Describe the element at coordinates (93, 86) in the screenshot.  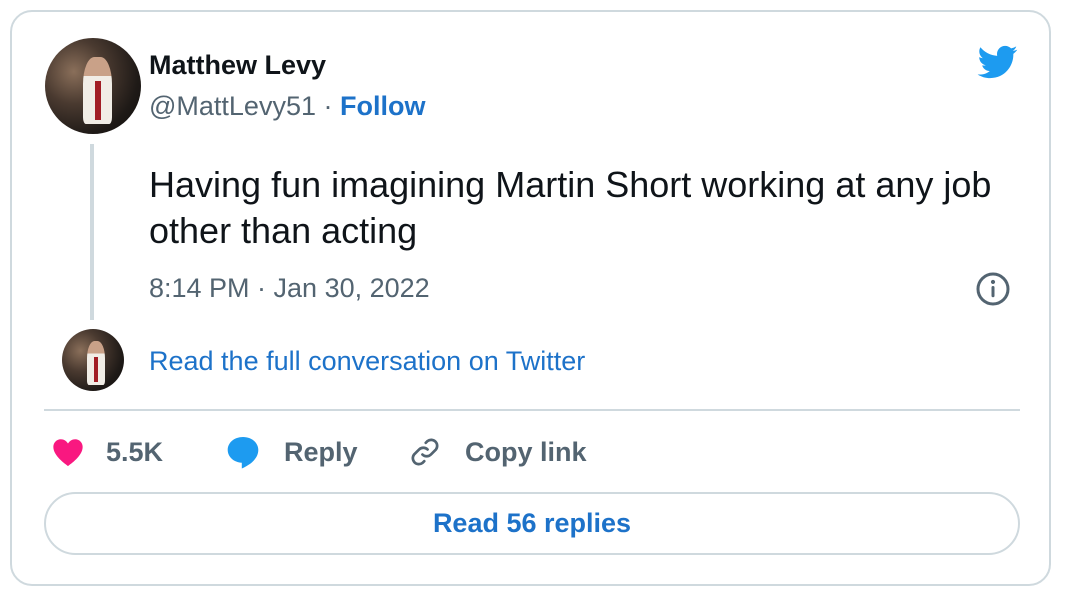
I see `author-avatar` at that location.